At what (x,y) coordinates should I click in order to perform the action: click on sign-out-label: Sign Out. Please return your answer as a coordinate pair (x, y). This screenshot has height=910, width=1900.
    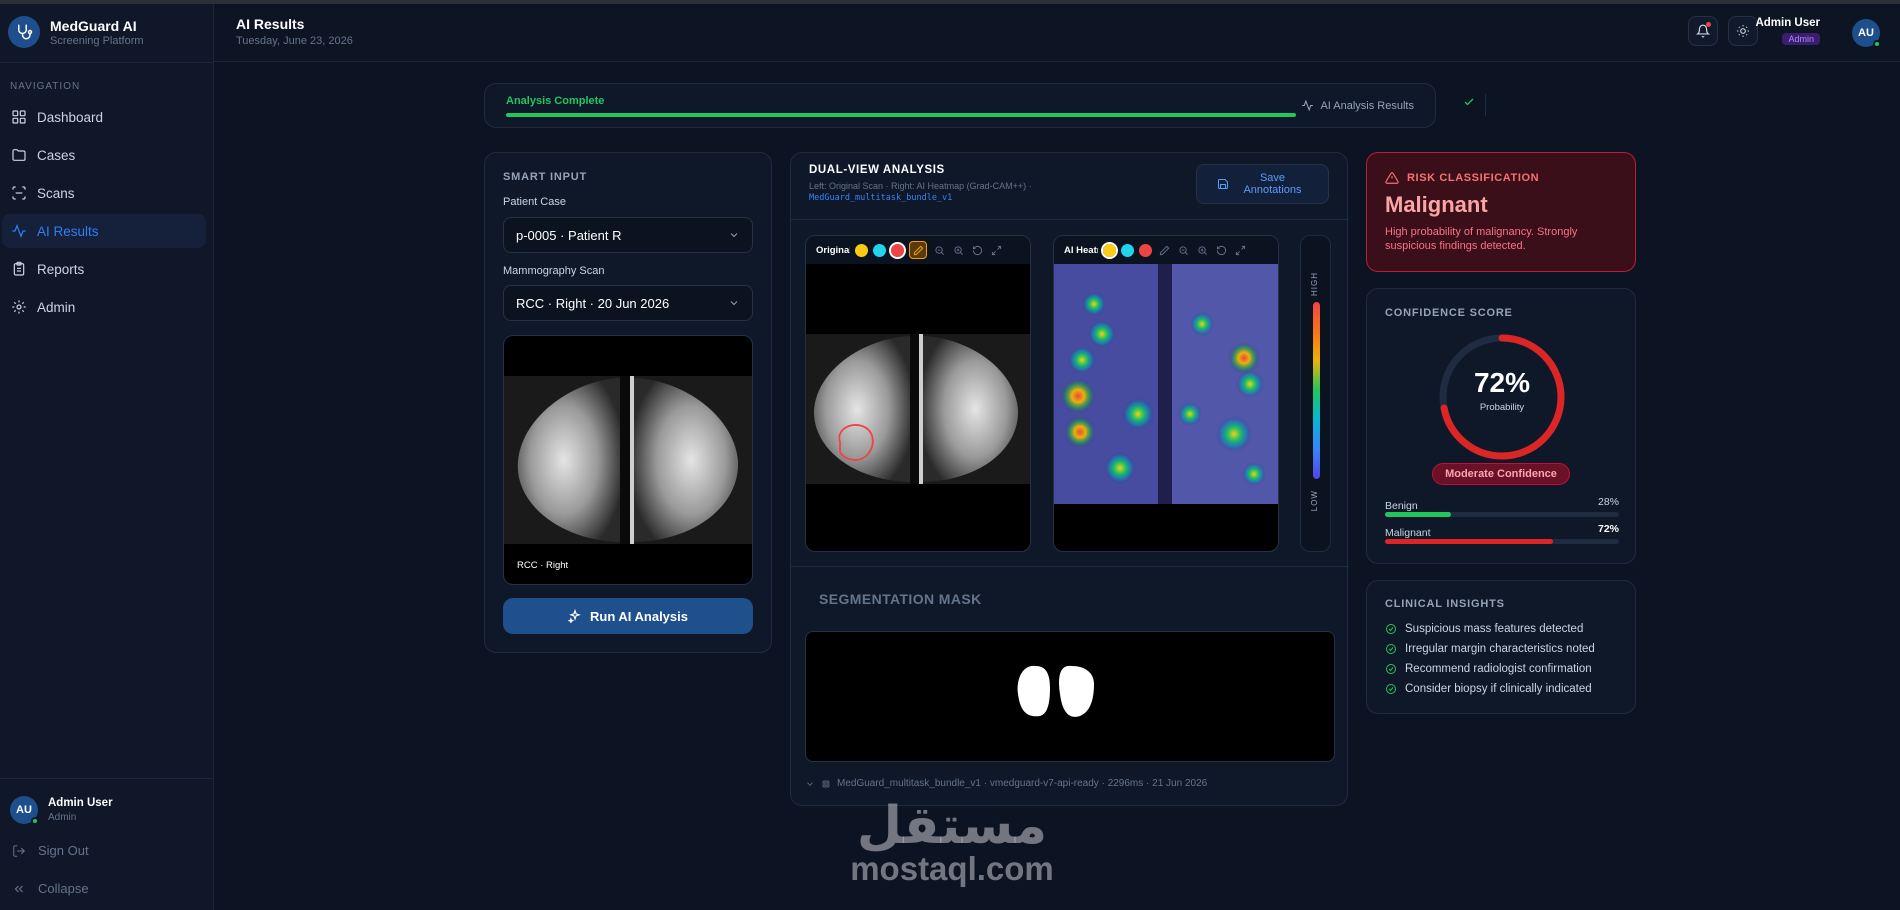
    Looking at the image, I should click on (63, 850).